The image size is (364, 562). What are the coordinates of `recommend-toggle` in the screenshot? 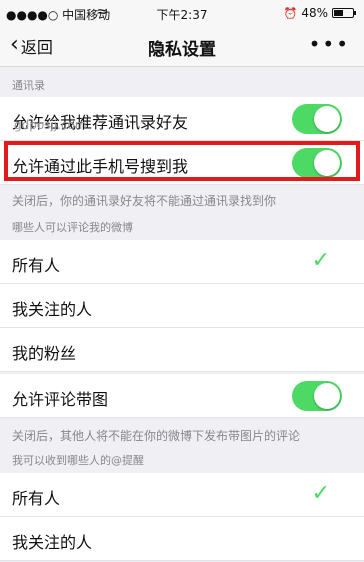 It's located at (317, 119).